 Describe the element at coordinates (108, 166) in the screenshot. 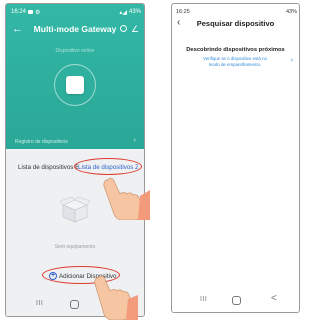

I see `highlight-oval` at that location.